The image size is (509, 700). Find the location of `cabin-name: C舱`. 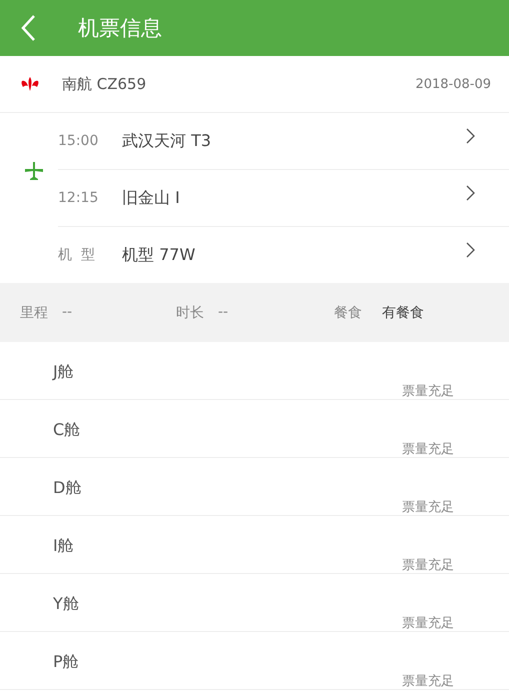

cabin-name: C舱 is located at coordinates (66, 430).